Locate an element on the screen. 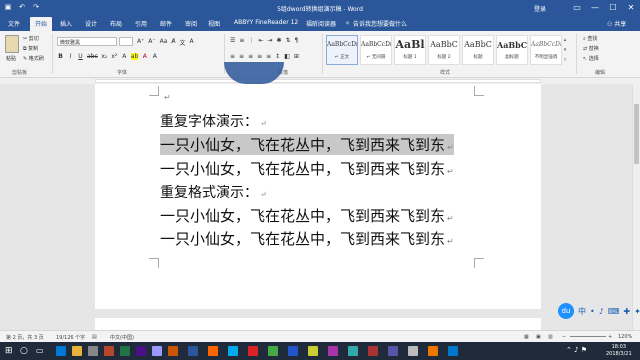 Image resolution: width=640 pixels, height=360 pixels. grow-font-icon: A⁺ is located at coordinates (140, 42).